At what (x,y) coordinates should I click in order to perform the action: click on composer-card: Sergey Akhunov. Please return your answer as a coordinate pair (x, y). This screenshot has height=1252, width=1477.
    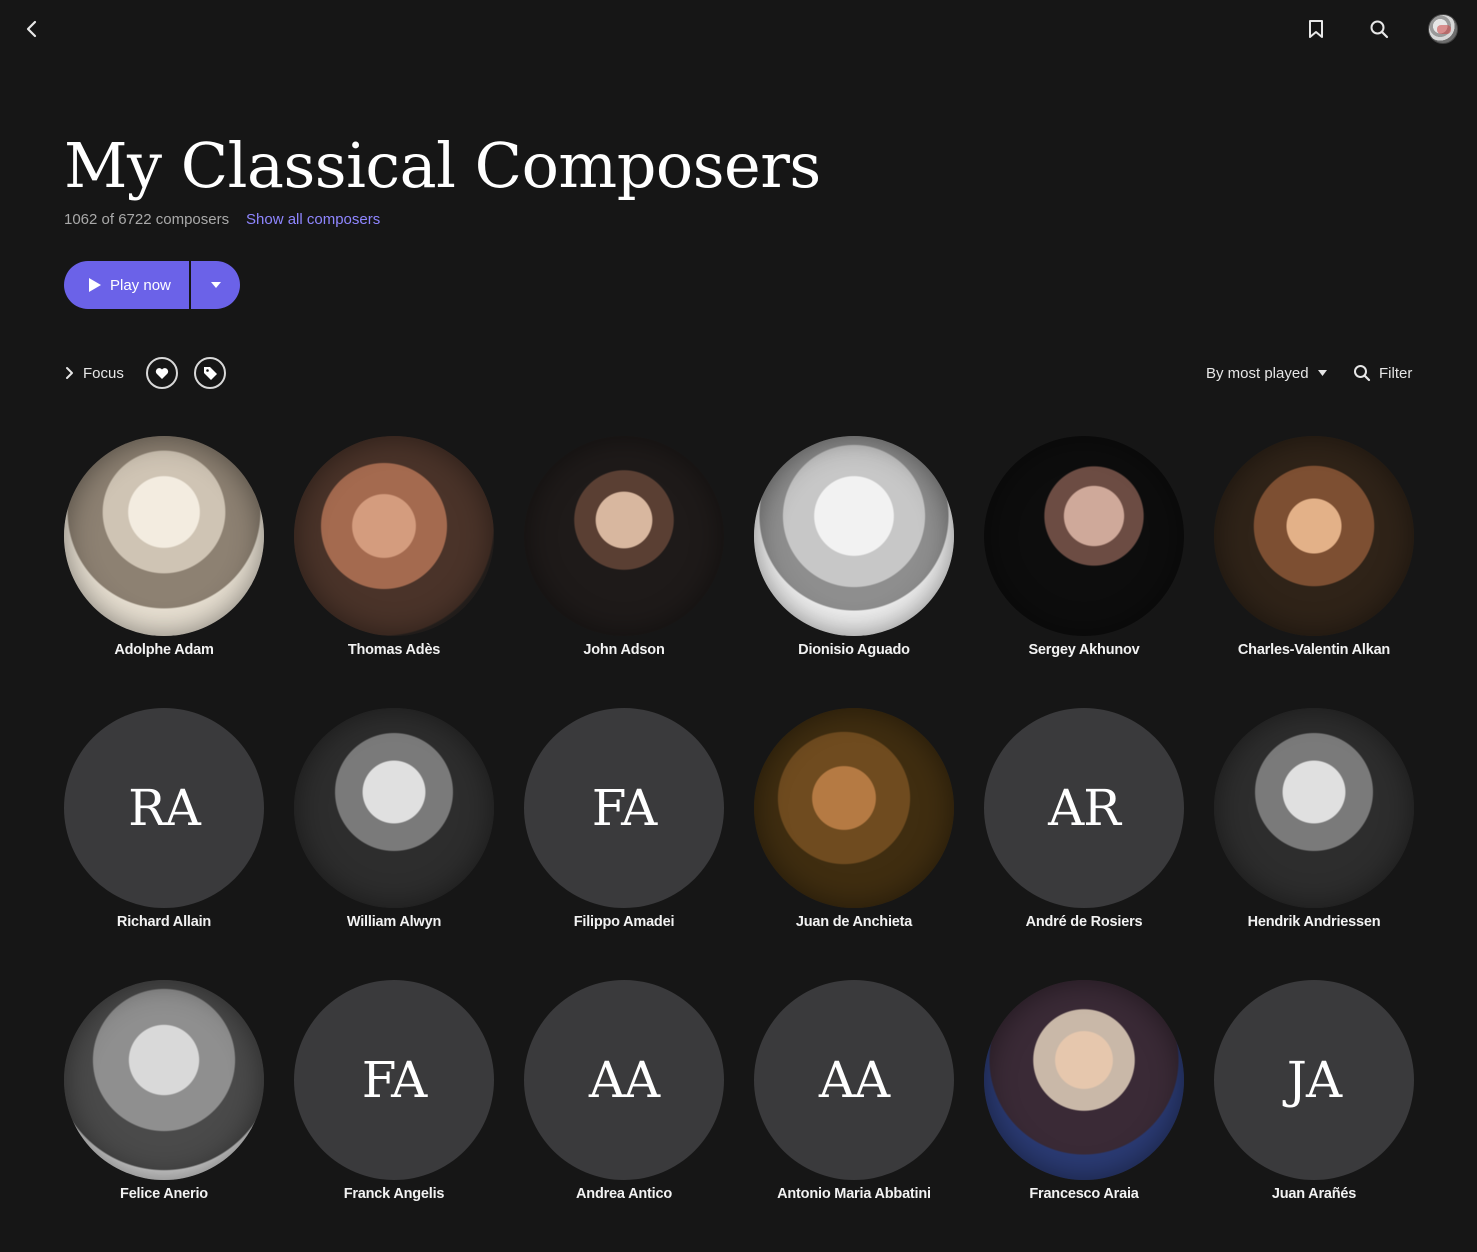
    Looking at the image, I should click on (1084, 556).